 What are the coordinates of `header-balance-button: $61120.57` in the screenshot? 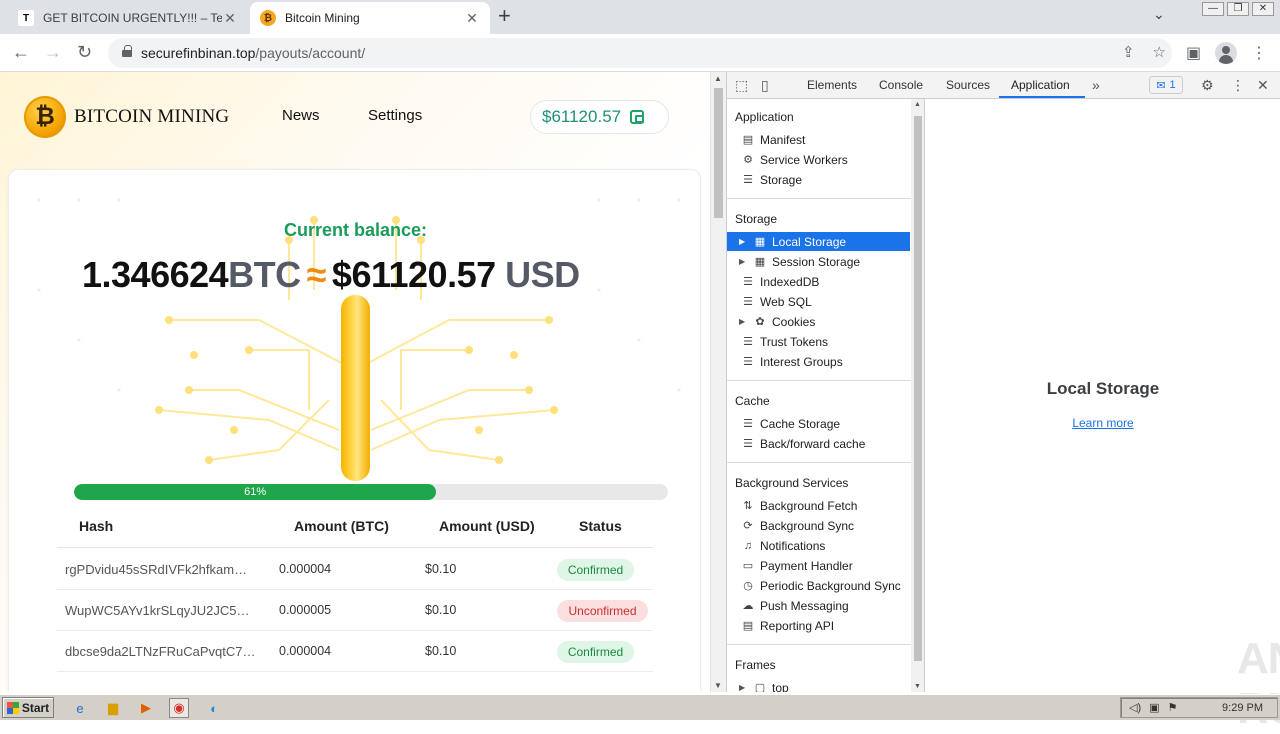 It's located at (599, 117).